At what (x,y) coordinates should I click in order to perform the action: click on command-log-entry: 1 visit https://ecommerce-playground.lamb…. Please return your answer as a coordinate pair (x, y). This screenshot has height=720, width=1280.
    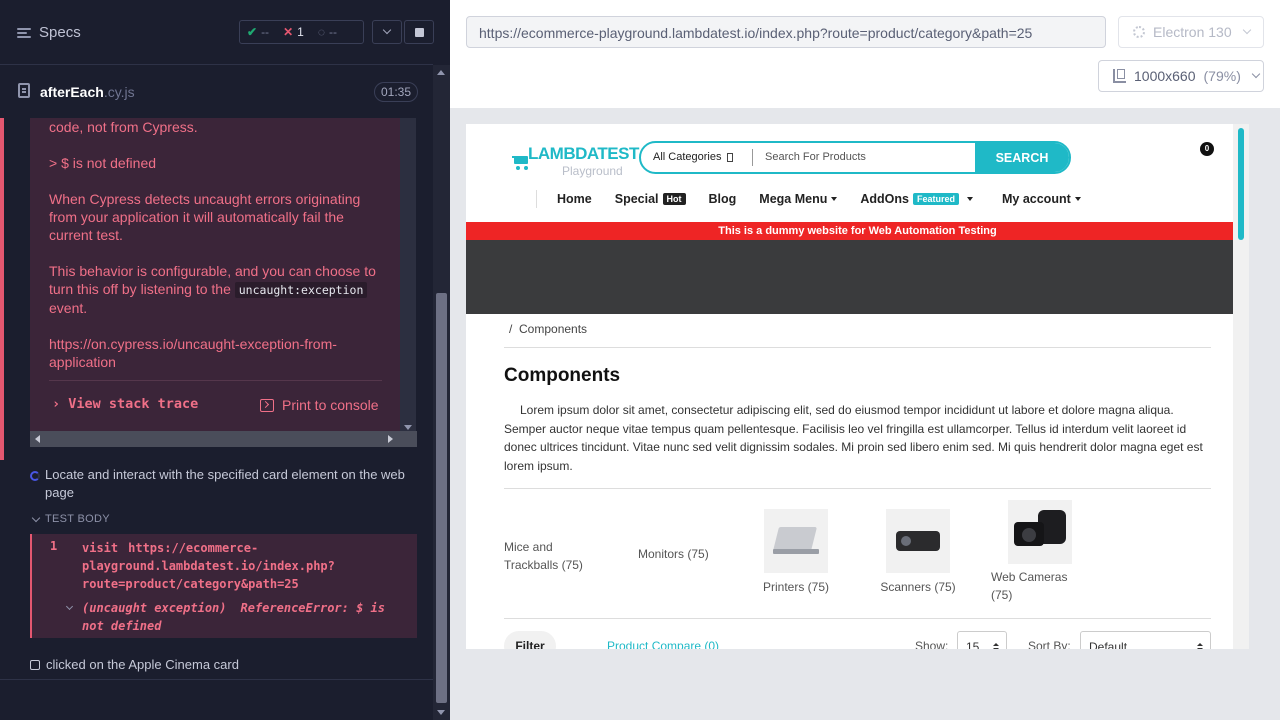
    Looking at the image, I should click on (223, 586).